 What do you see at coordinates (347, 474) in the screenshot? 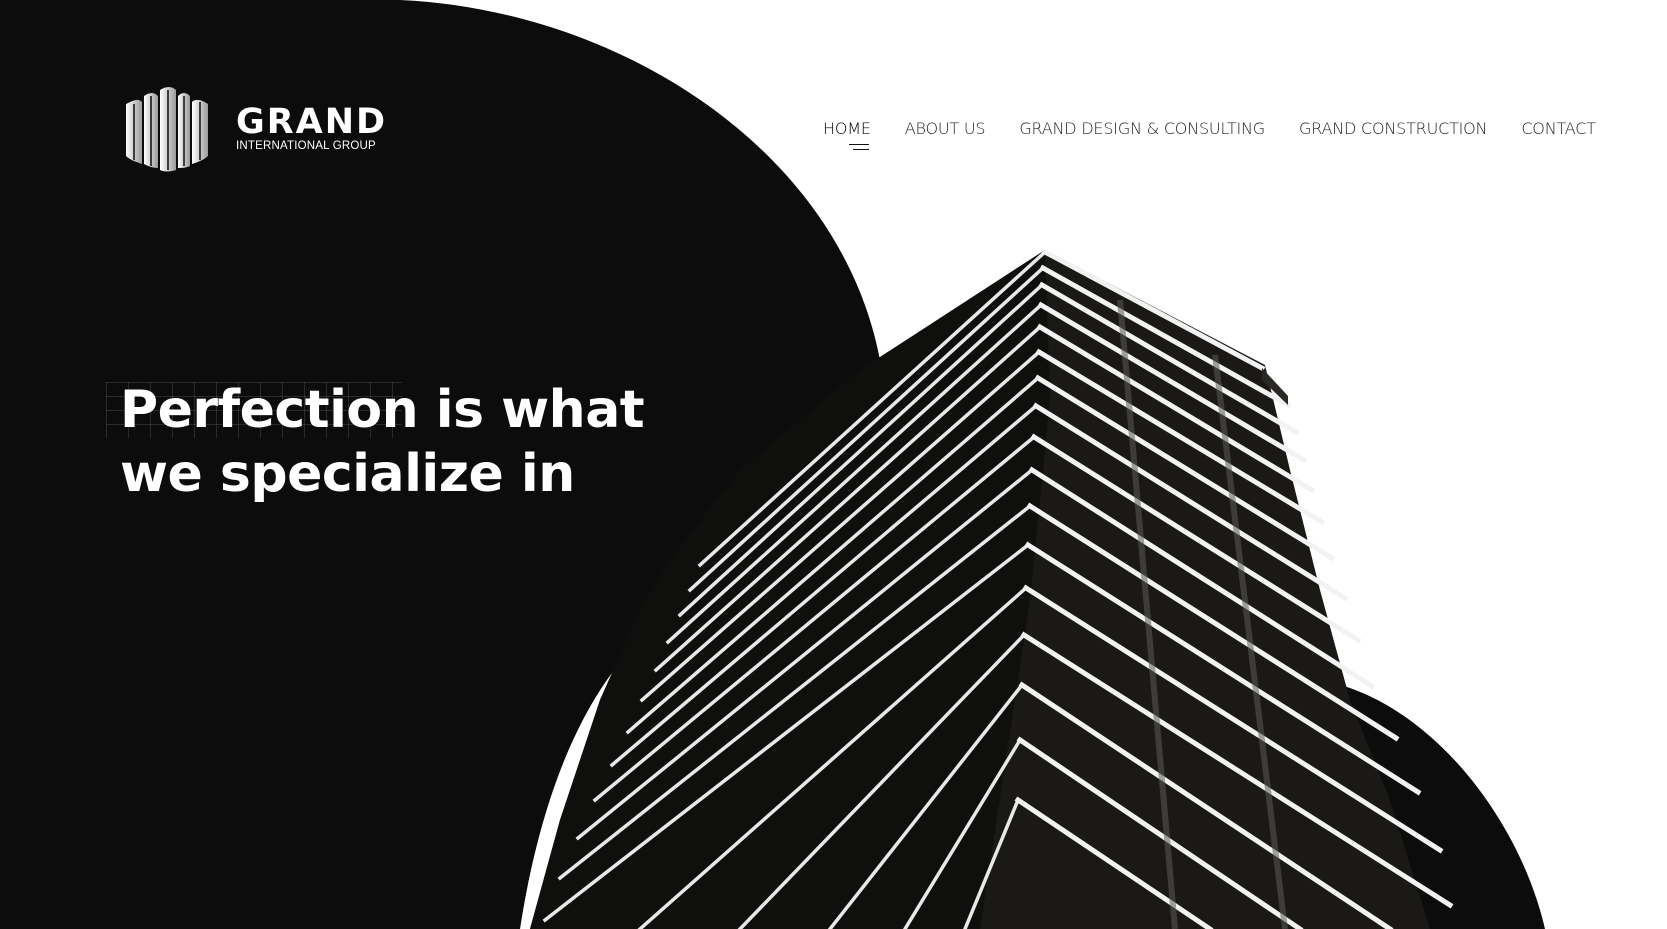
I see `headline-line-2: we specialize in` at bounding box center [347, 474].